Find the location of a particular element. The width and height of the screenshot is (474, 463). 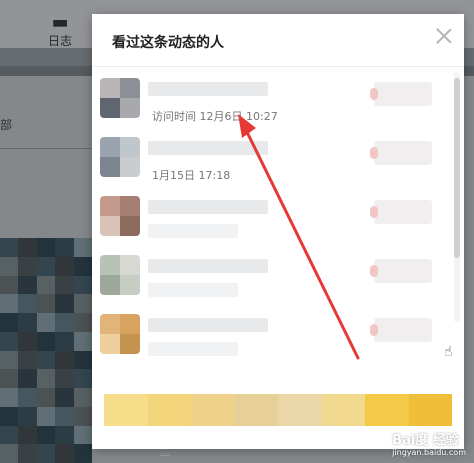

visit-time: 访问时间 12月6日 10:27 is located at coordinates (215, 116).